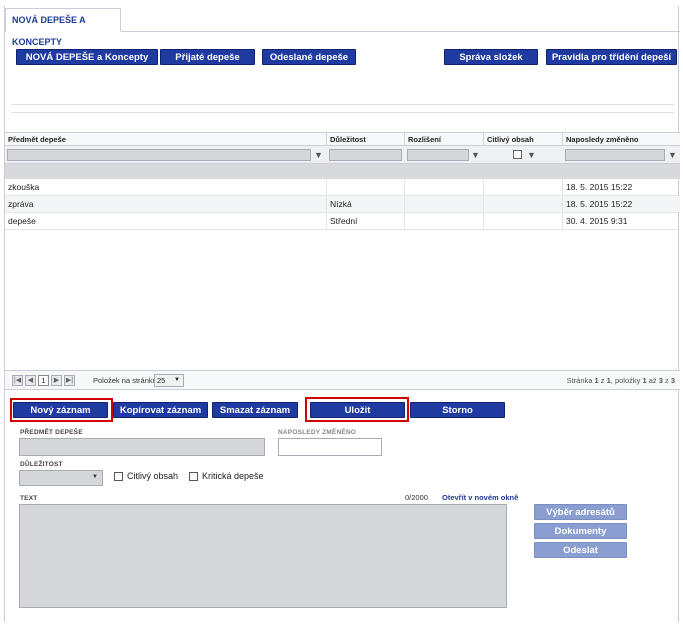 The image size is (683, 626). I want to click on column-header-modified: Naposledy změněno, so click(621, 139).